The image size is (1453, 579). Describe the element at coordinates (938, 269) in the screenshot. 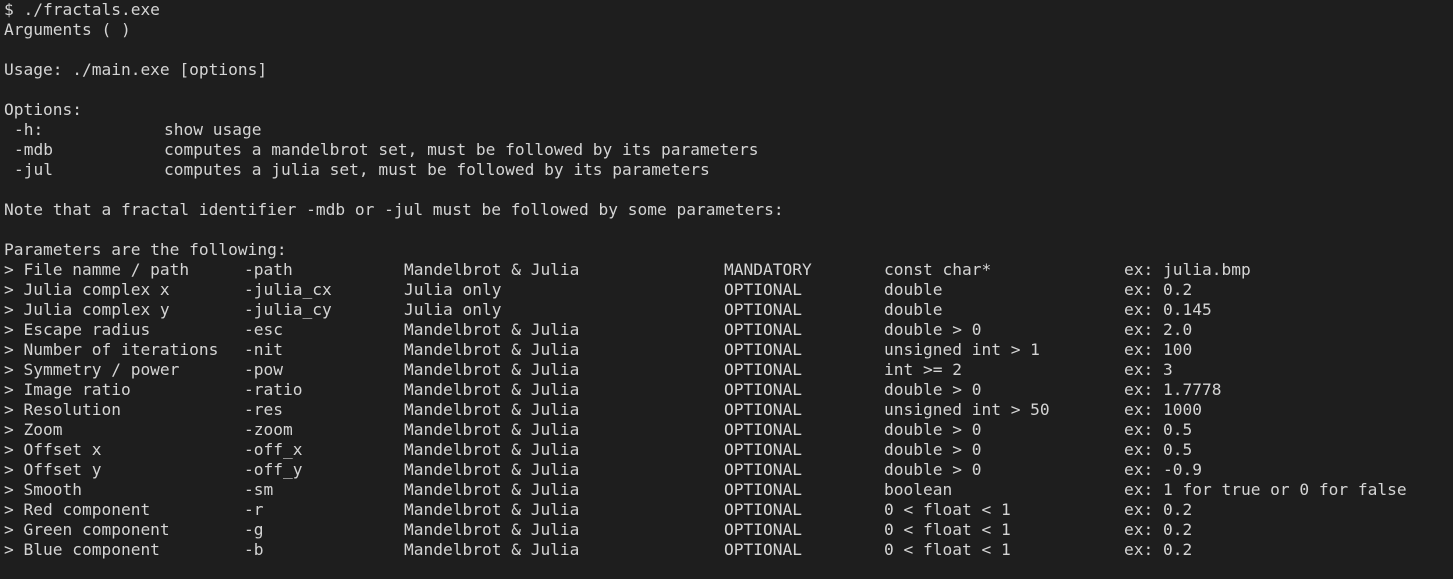

I see `param-type: const char*` at that location.